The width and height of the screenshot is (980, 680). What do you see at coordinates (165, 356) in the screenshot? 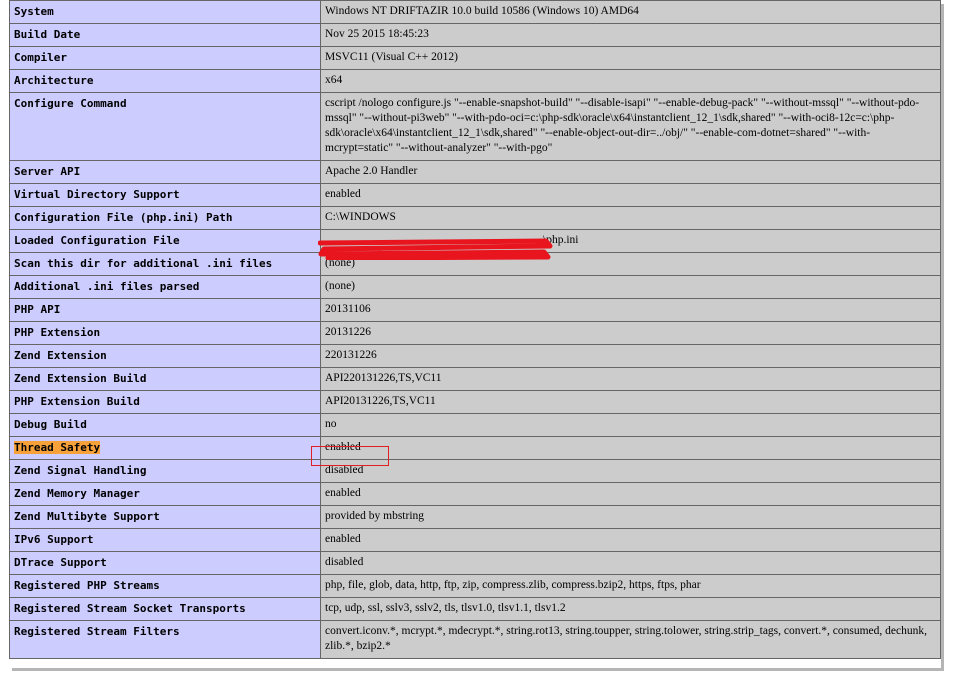
I see `row-label: Zend Extension` at bounding box center [165, 356].